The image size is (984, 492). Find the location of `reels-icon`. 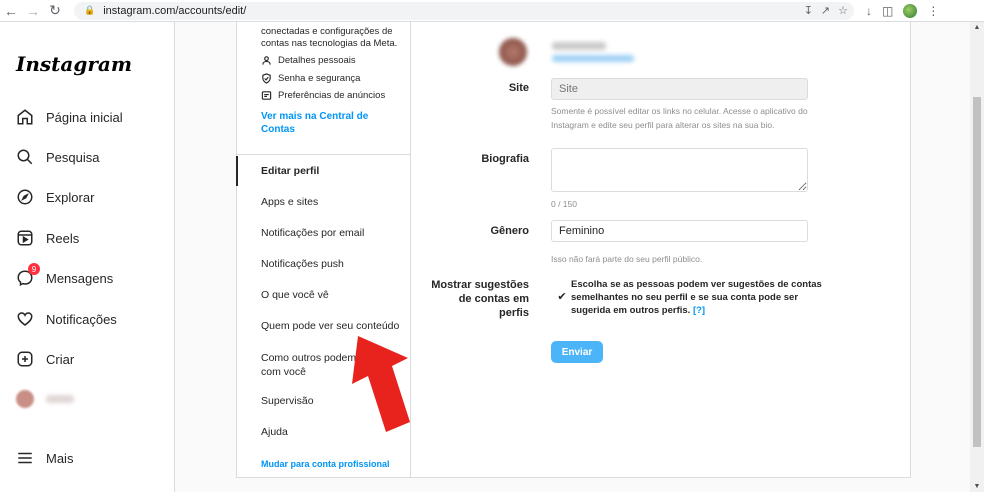

reels-icon is located at coordinates (25, 238).